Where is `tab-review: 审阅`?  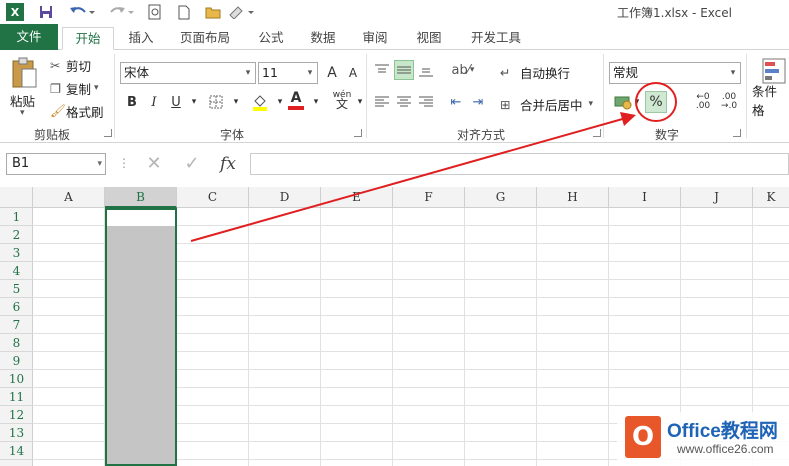
tab-review: 审阅 is located at coordinates (375, 38).